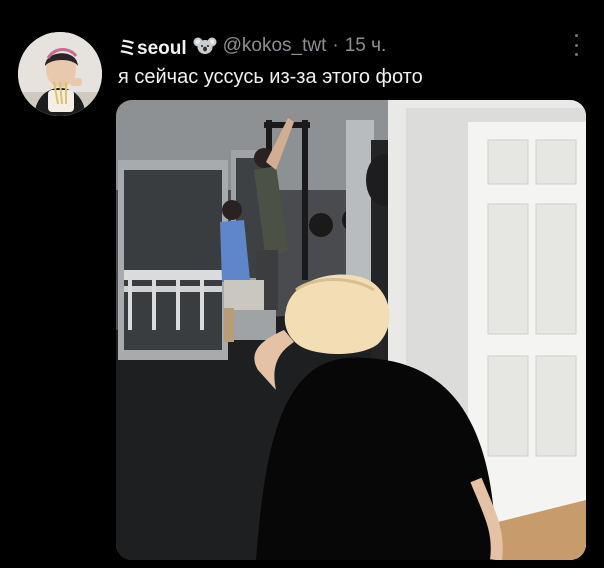 The image size is (604, 568). What do you see at coordinates (152, 46) in the screenshot?
I see `display-name: ミseoul` at bounding box center [152, 46].